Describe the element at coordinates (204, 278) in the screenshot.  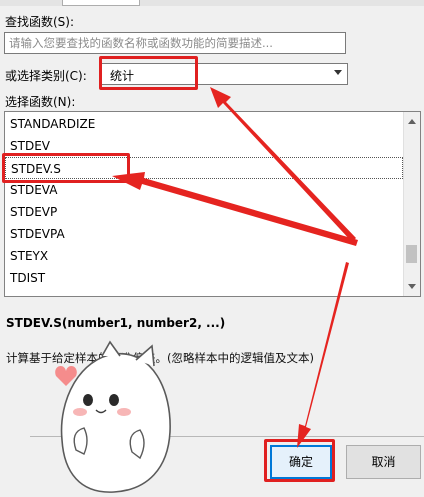
I see `list-item: TDIST` at that location.